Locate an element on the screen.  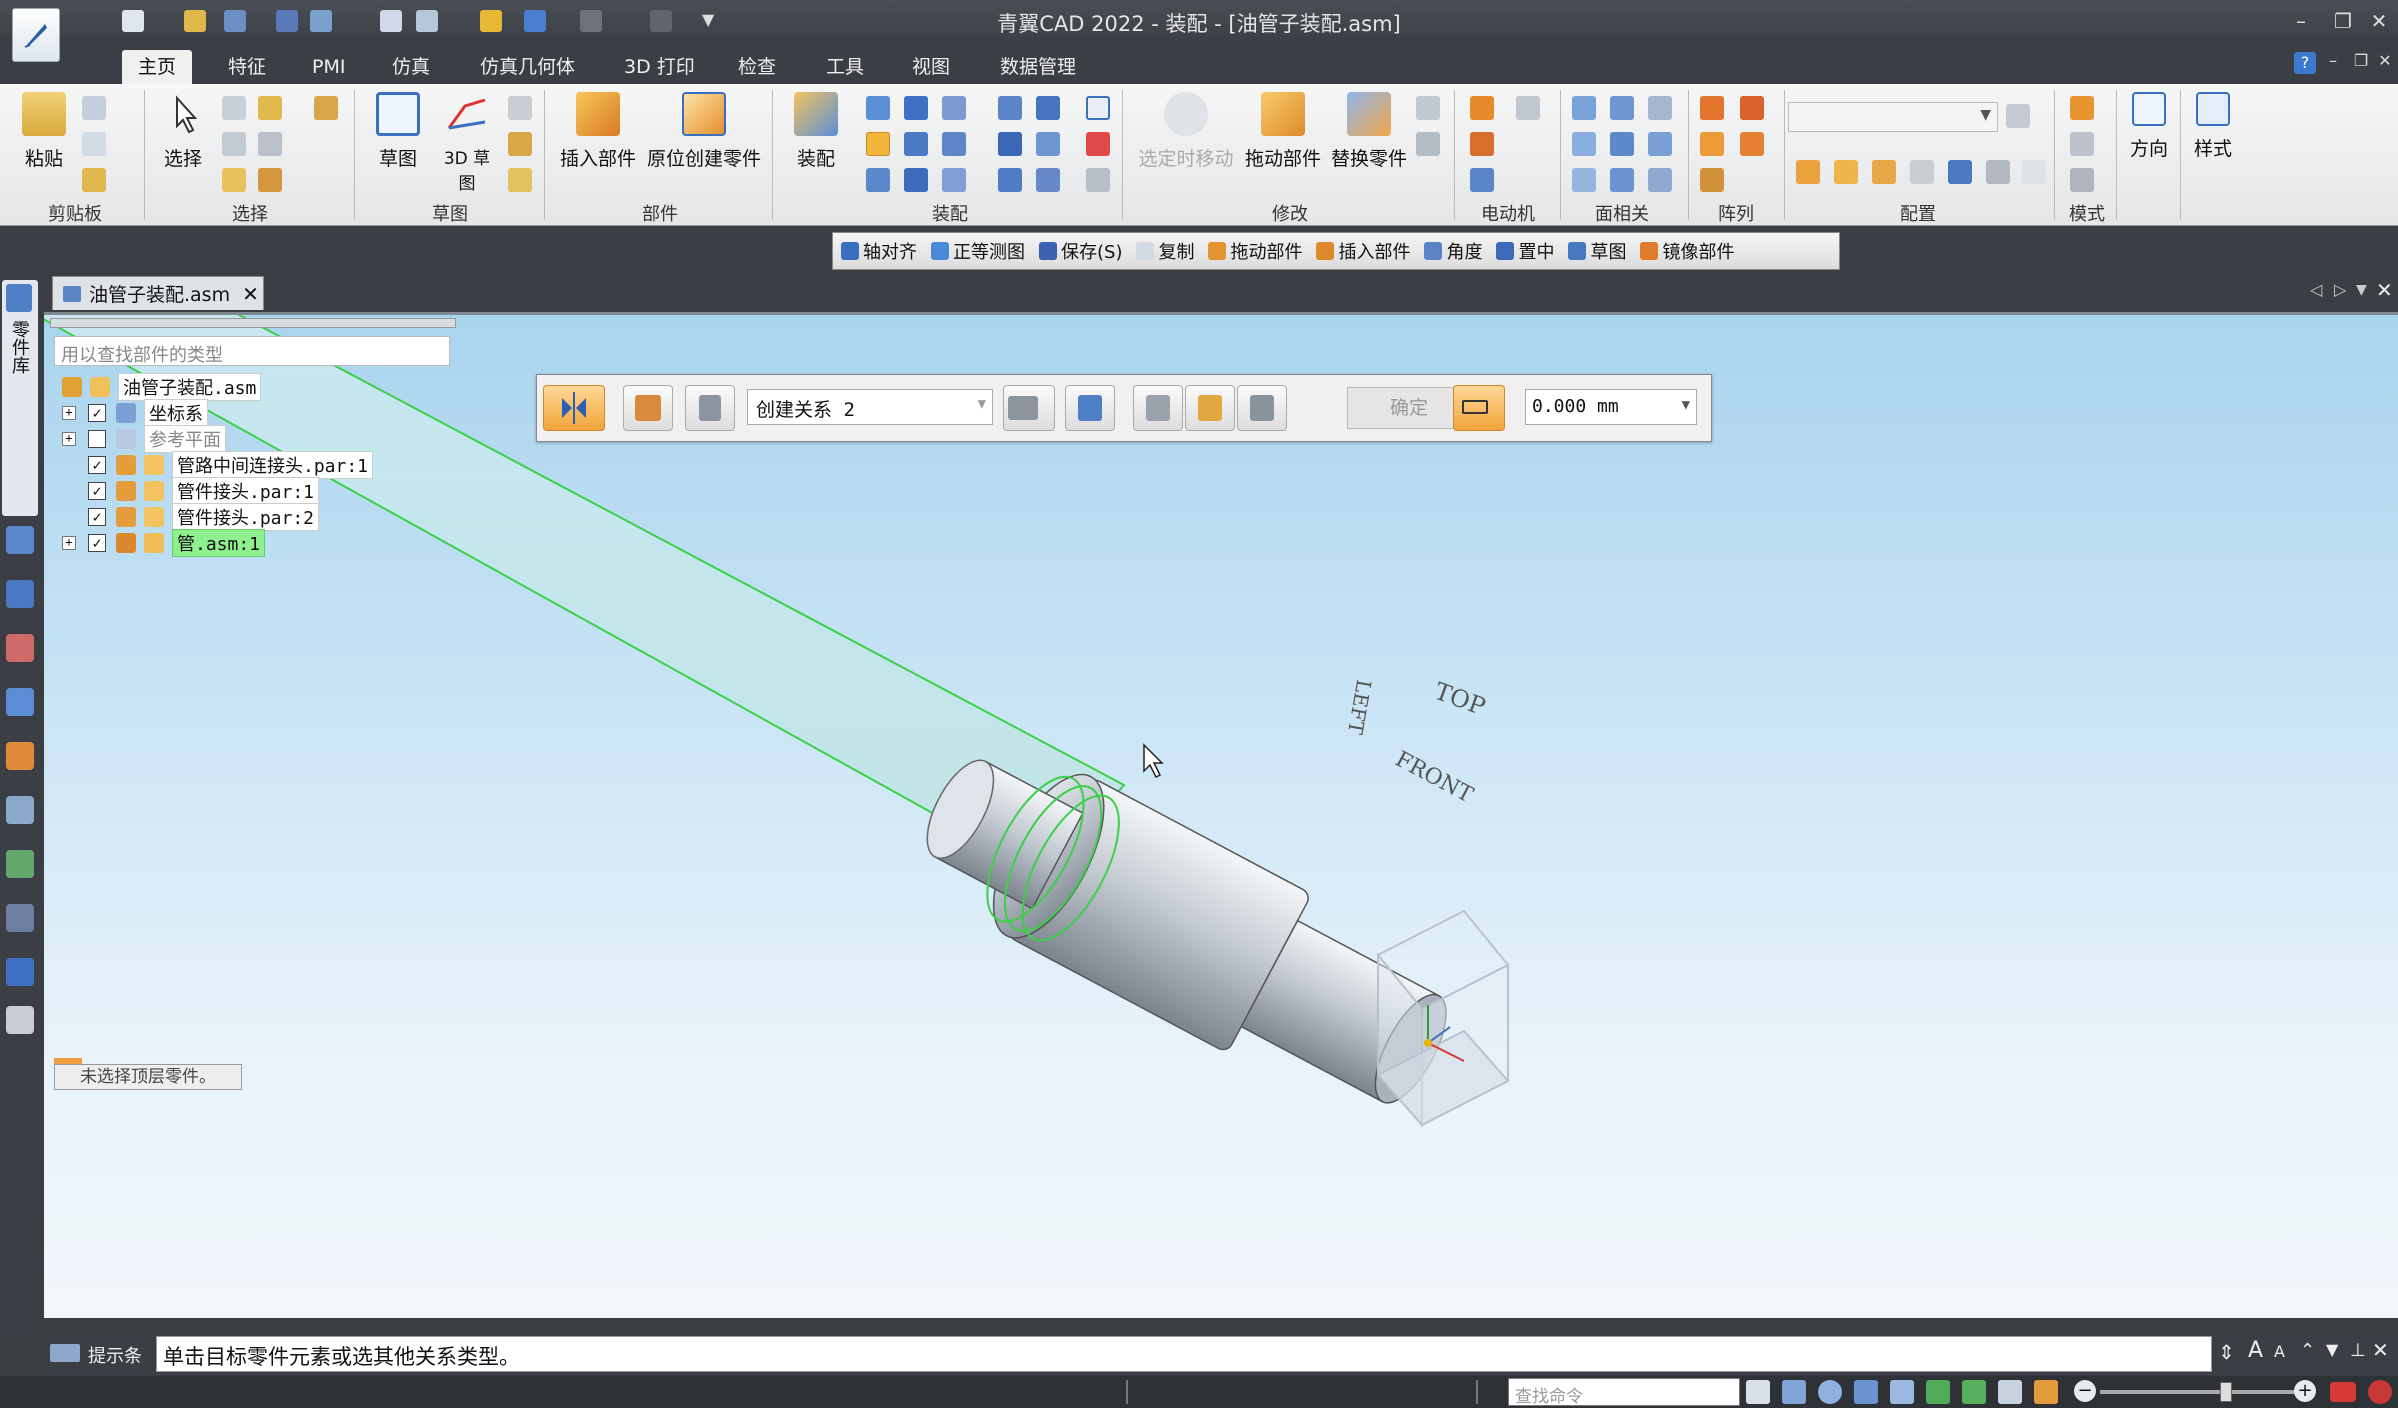
layout-icon is located at coordinates (427, 21).